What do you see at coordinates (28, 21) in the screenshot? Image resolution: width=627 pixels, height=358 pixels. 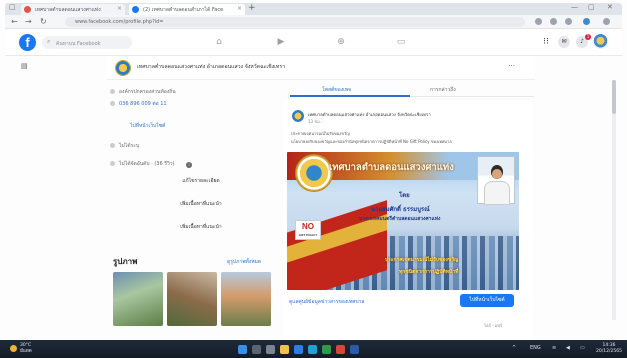 I see `forward-icon: →` at bounding box center [28, 21].